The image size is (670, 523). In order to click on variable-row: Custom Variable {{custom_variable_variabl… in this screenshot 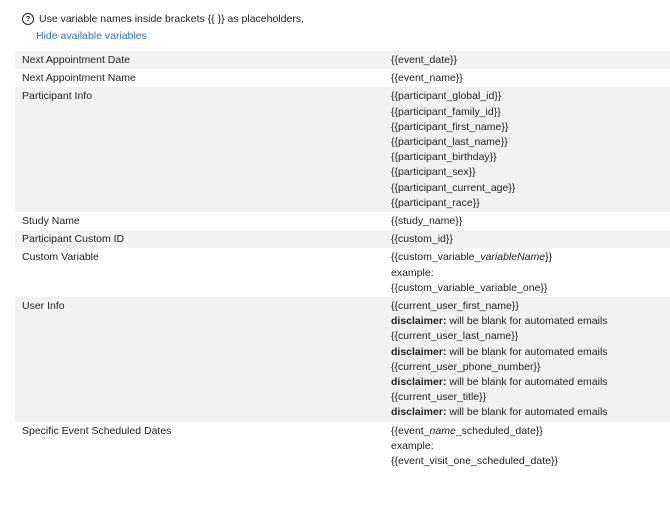, I will do `click(342, 272)`.